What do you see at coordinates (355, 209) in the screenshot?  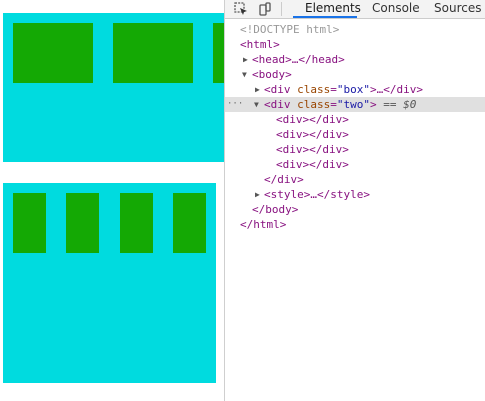 I see `tree-line-body-close: </body>` at bounding box center [355, 209].